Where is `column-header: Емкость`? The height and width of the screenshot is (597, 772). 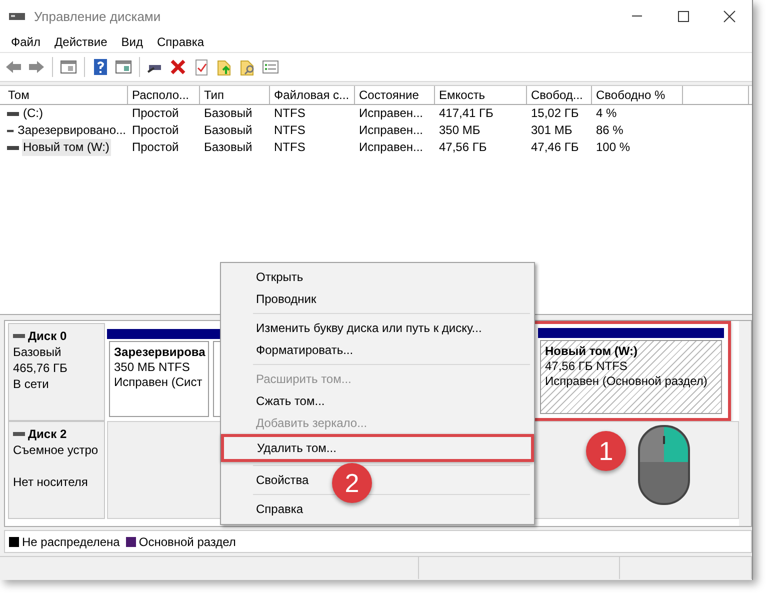
column-header: Емкость is located at coordinates (481, 95).